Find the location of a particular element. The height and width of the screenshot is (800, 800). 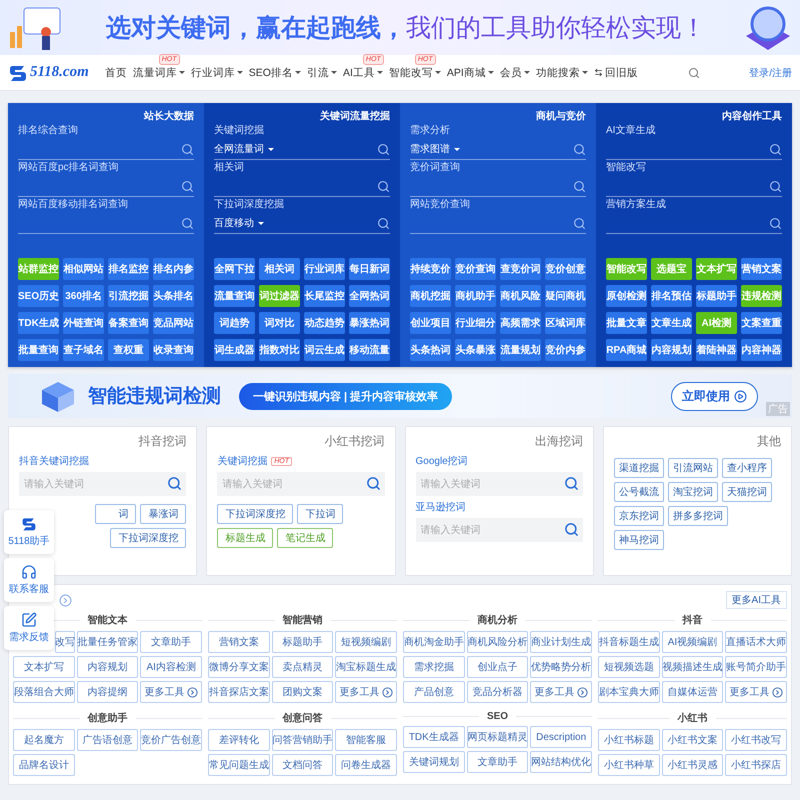

ai-tool-button: 小红书标题 is located at coordinates (629, 740).